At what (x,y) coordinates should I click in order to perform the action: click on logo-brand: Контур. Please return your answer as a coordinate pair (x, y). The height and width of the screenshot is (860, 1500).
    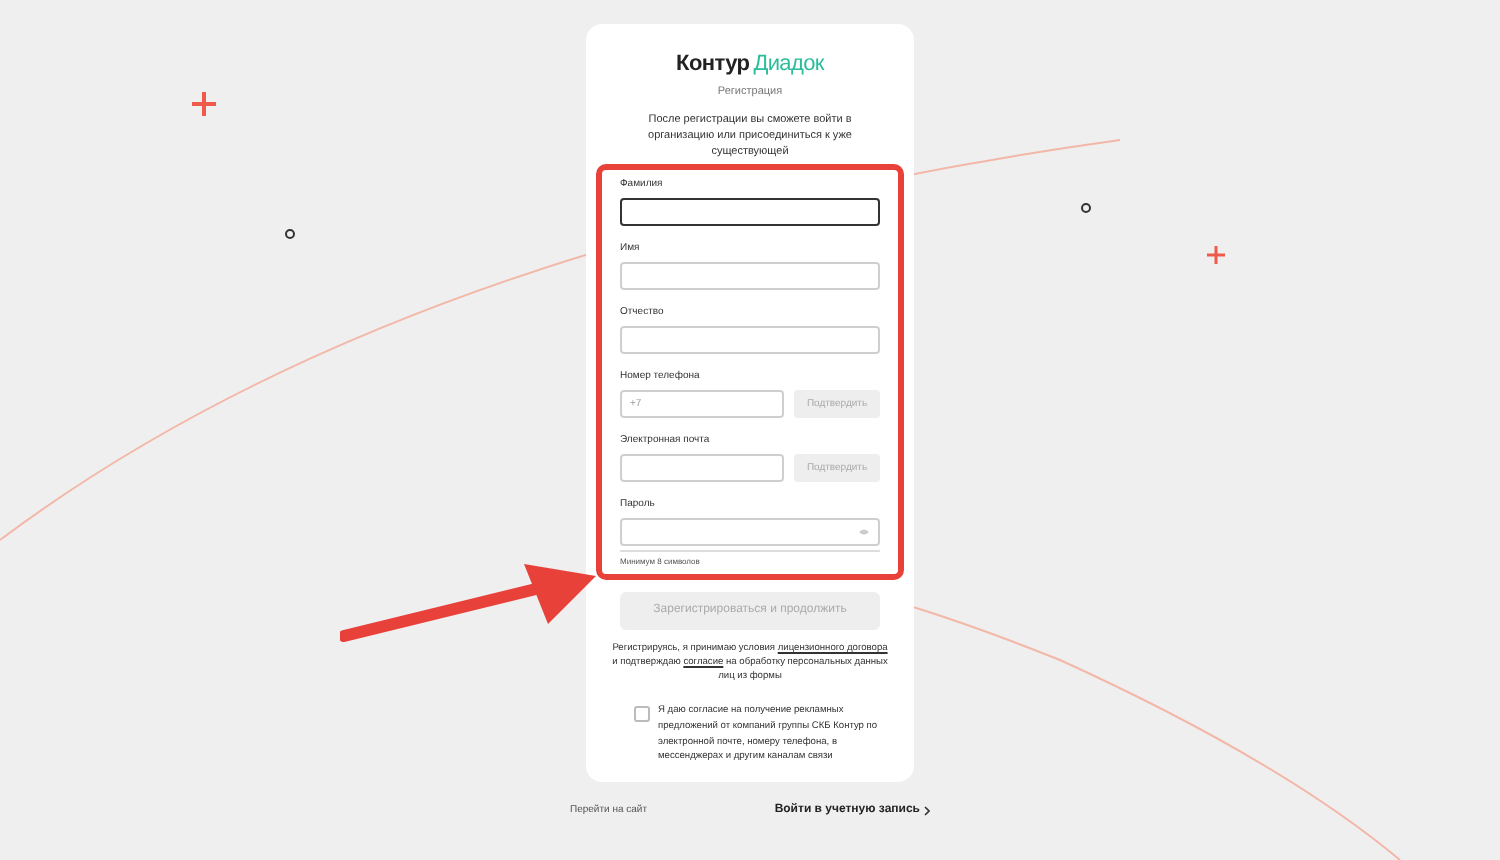
    Looking at the image, I should click on (713, 64).